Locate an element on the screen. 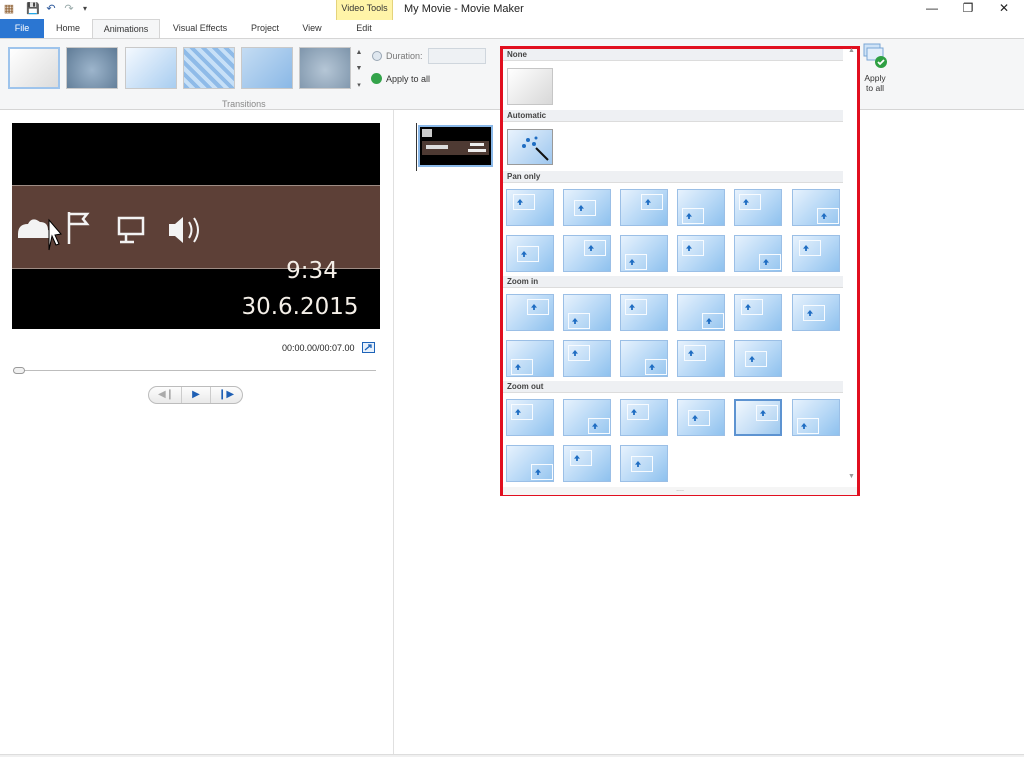  close-button: ✕ is located at coordinates (1004, 9).